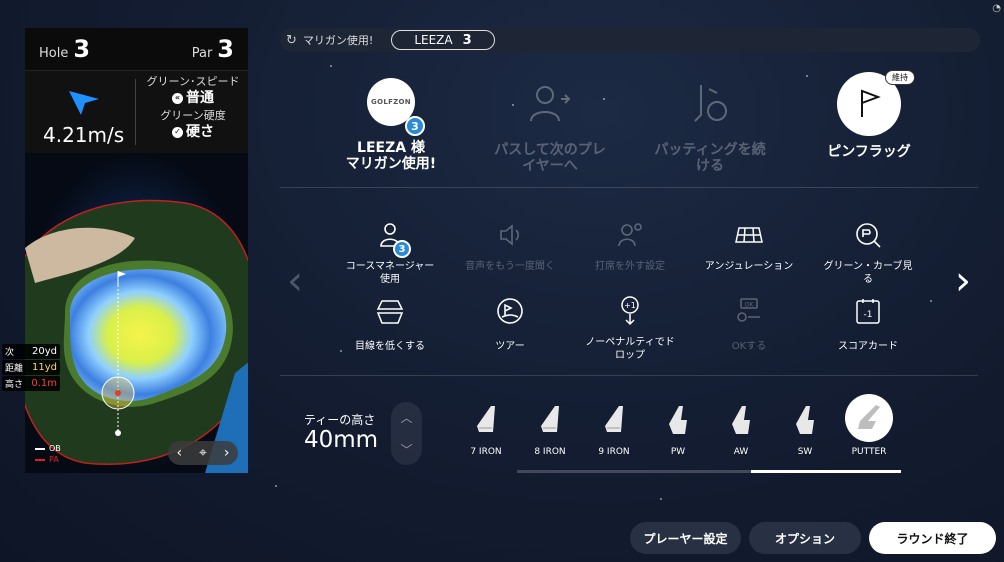 The height and width of the screenshot is (562, 1004). I want to click on keep-badge: 維持, so click(900, 77).